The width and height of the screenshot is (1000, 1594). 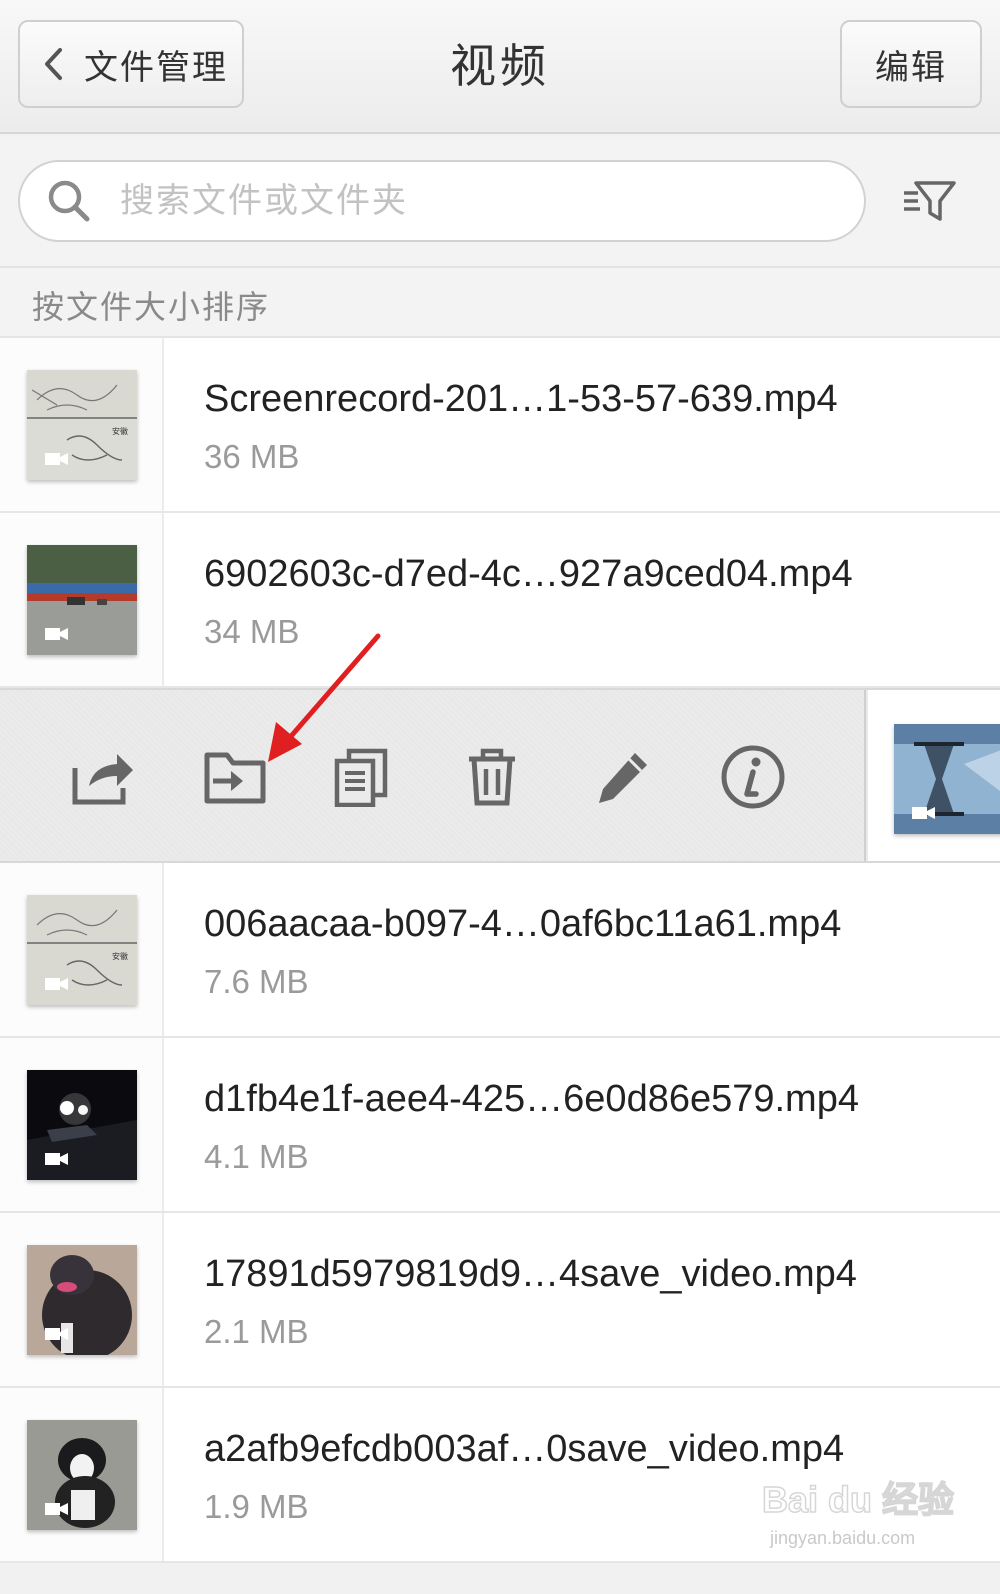 What do you see at coordinates (470, 201) in the screenshot?
I see `search-input` at bounding box center [470, 201].